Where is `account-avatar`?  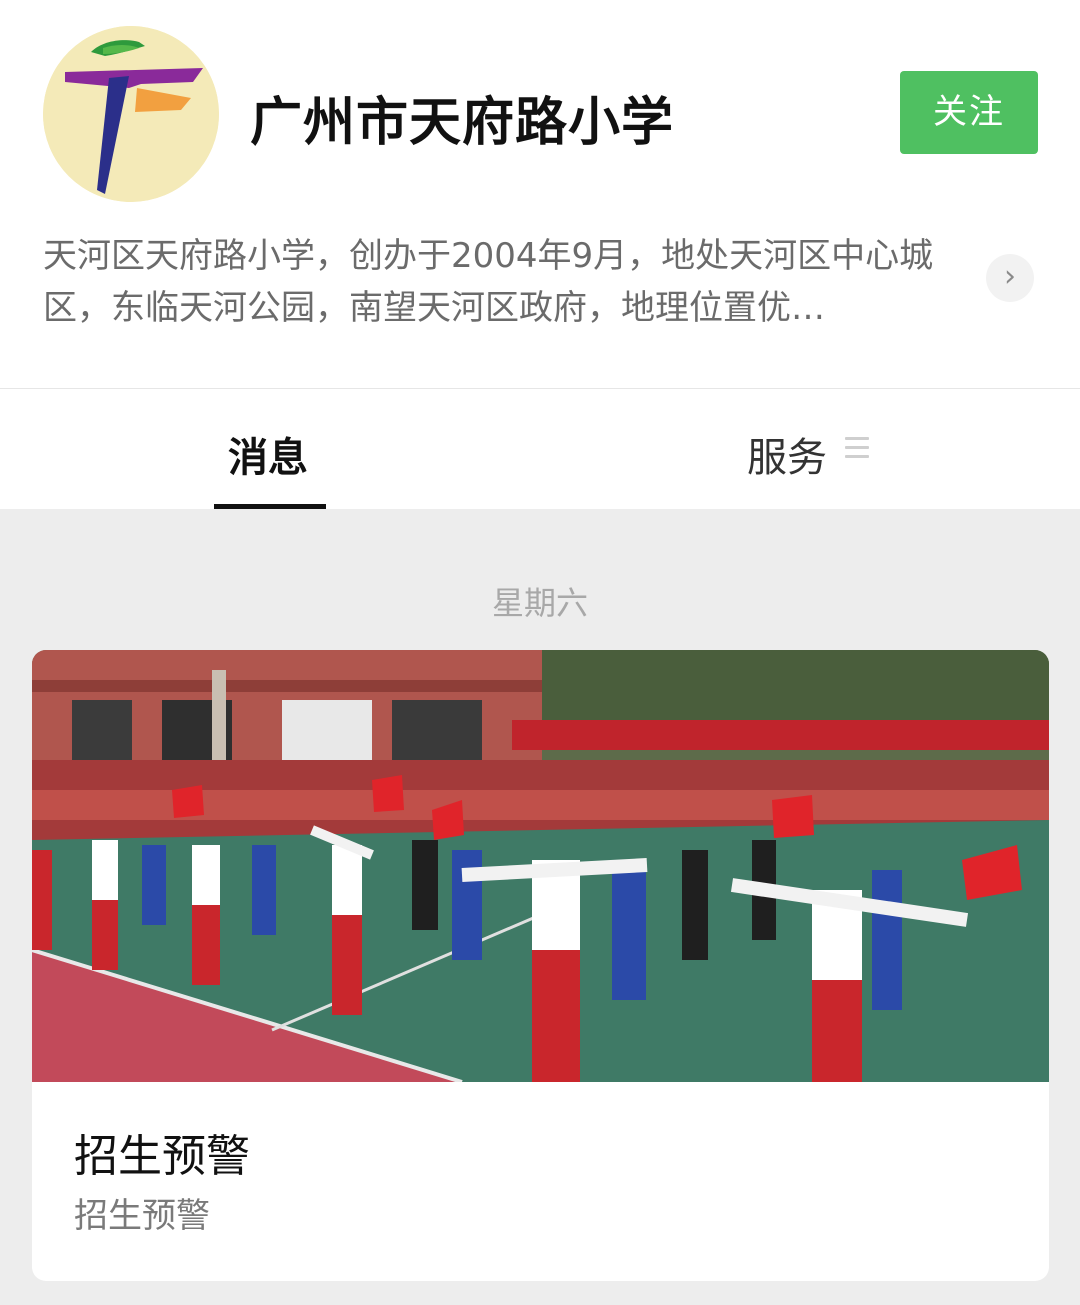
account-avatar is located at coordinates (131, 114).